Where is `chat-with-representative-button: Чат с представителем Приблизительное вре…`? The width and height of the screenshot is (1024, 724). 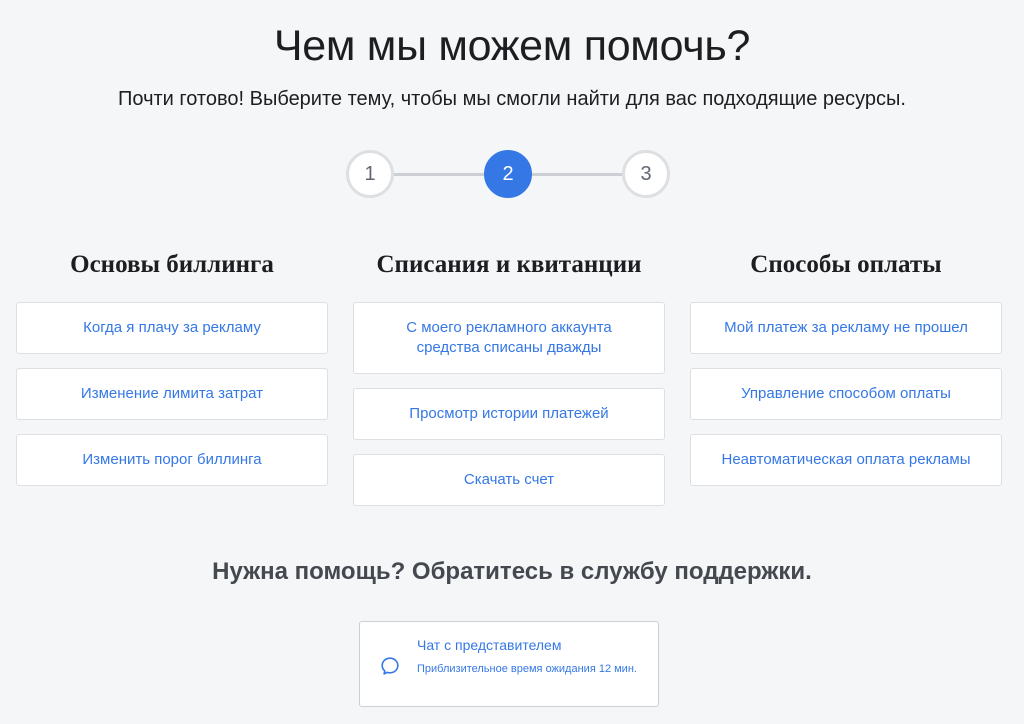
chat-with-representative-button: Чат с представителем Приблизительное вре… is located at coordinates (509, 664).